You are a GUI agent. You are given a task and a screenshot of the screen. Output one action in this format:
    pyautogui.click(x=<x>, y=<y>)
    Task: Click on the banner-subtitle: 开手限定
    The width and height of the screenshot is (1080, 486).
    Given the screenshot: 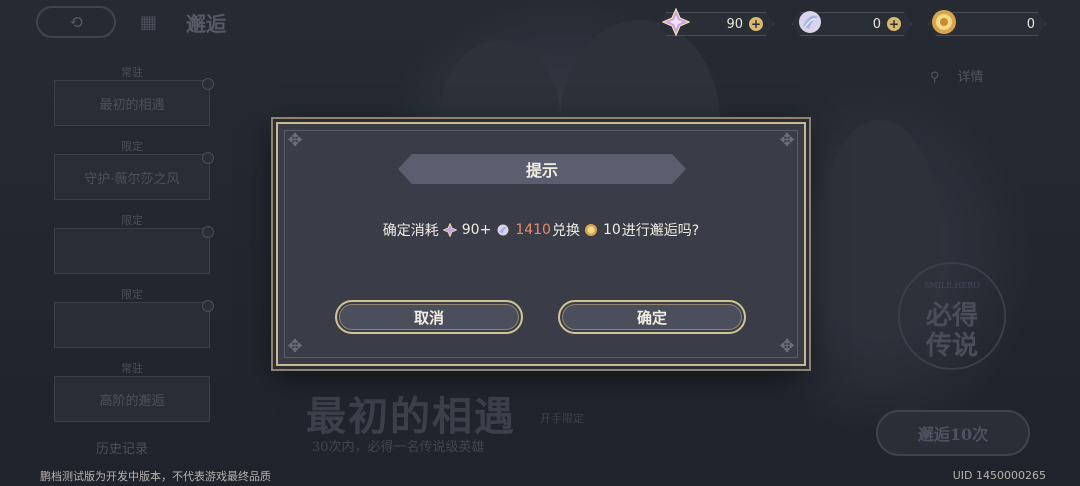 What is the action you would take?
    pyautogui.click(x=562, y=418)
    